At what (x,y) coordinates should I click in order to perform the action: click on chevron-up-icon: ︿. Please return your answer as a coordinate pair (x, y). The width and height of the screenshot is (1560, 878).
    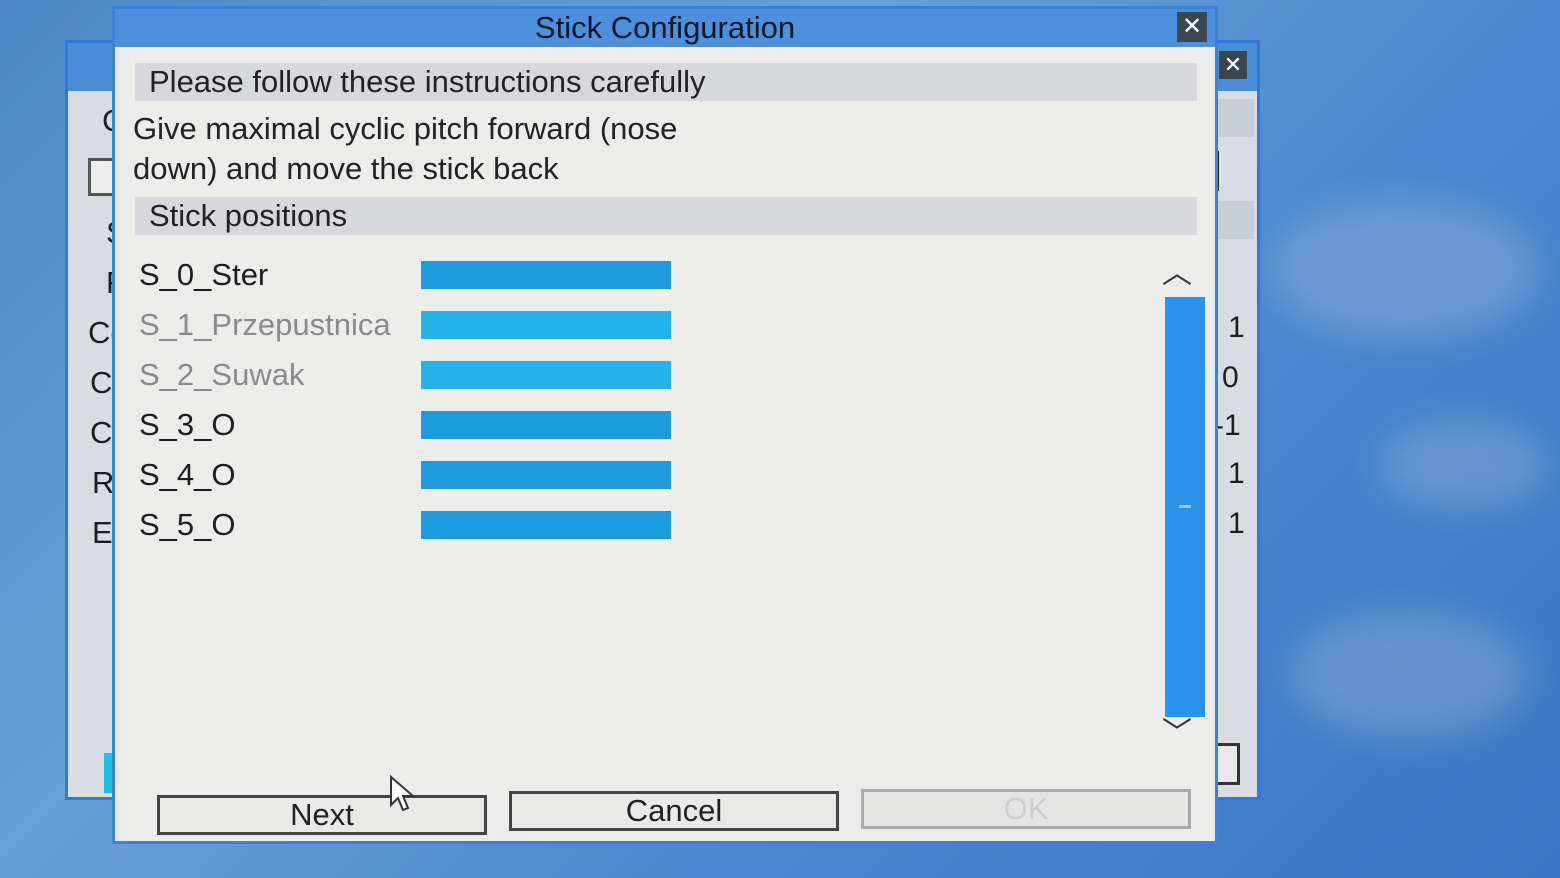
    Looking at the image, I should click on (1177, 274).